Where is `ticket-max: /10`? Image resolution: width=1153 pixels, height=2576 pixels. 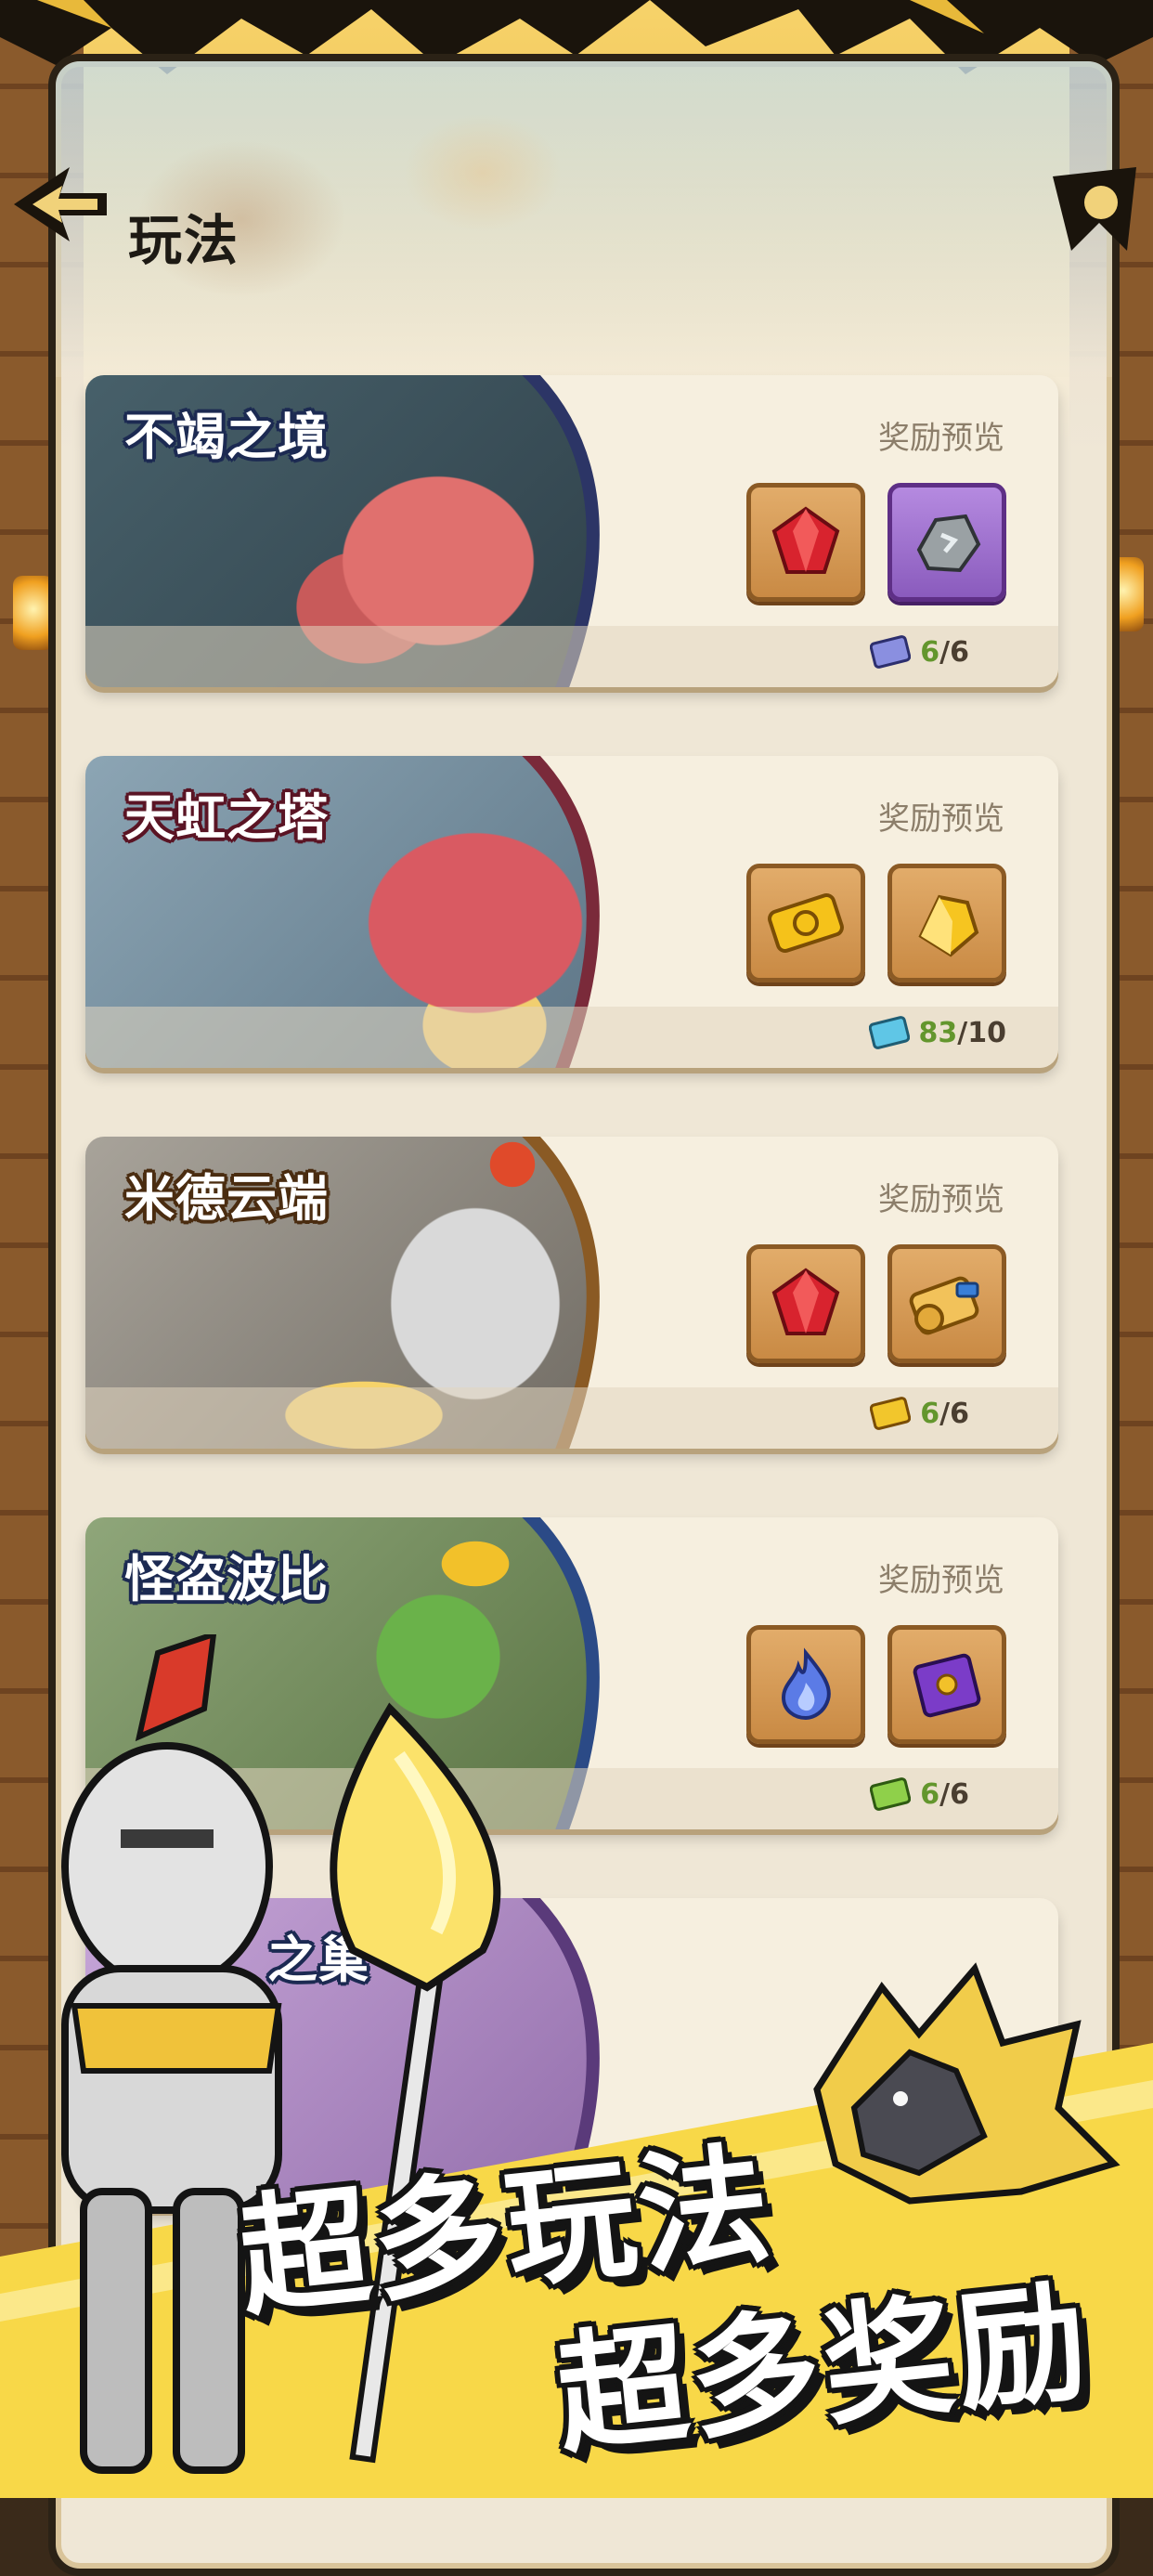 ticket-max: /10 is located at coordinates (982, 1033).